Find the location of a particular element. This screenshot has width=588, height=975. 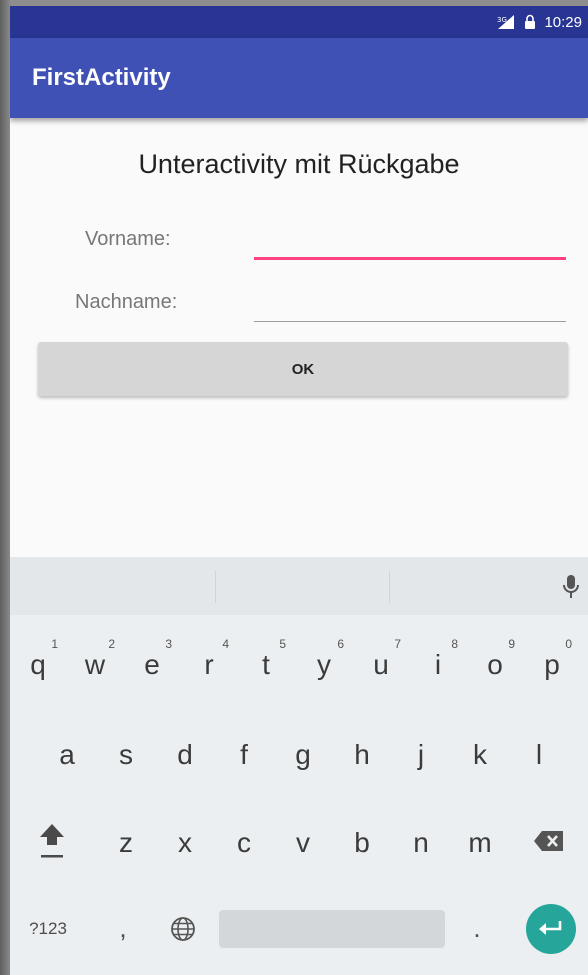

enter-icon is located at coordinates (550, 928).